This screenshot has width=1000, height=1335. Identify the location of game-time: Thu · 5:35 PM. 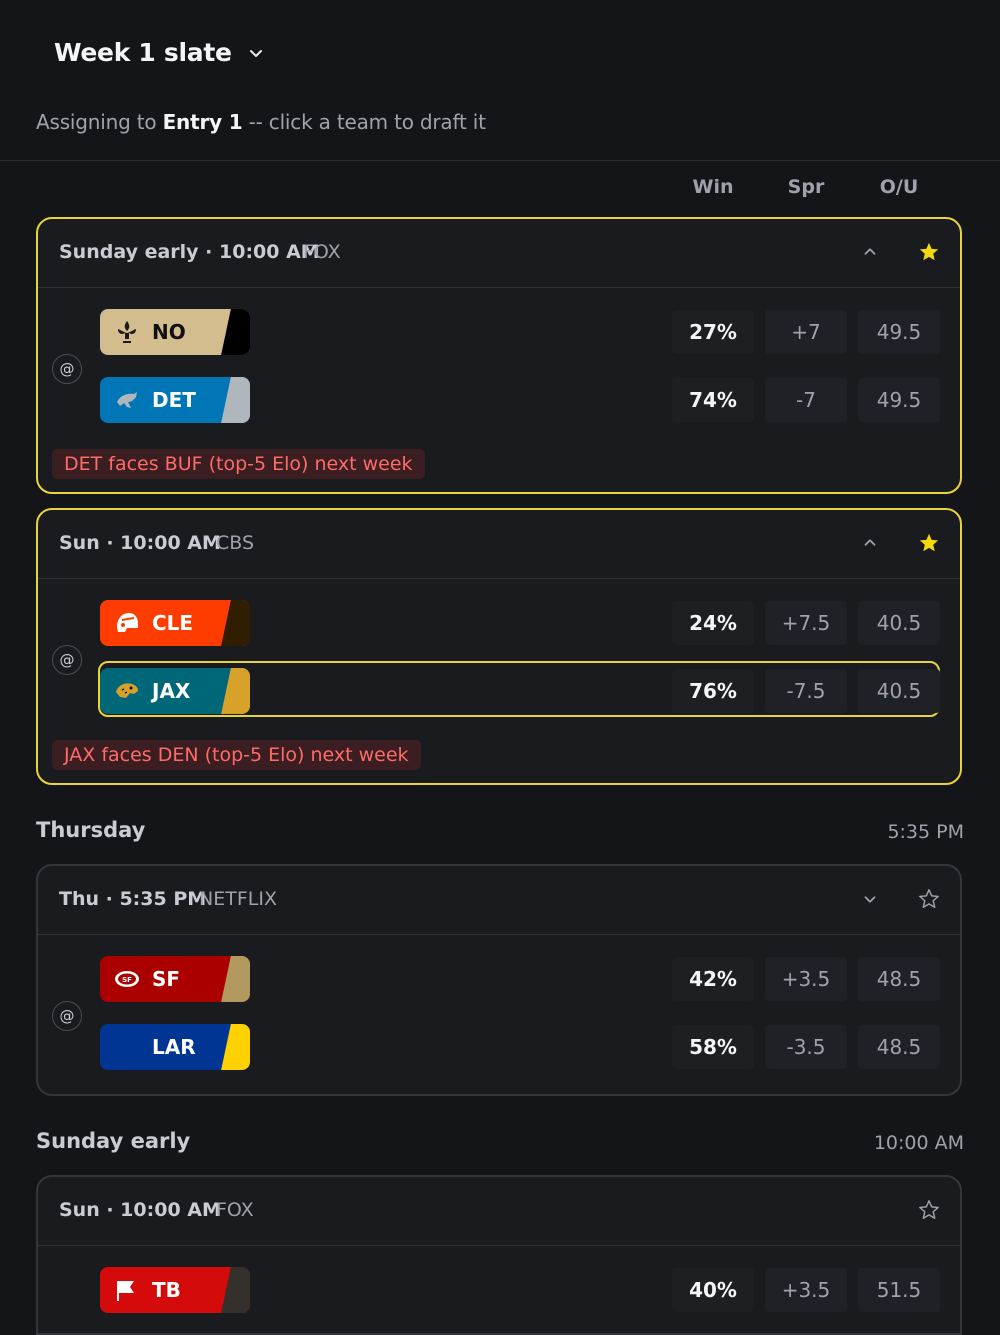
(133, 899).